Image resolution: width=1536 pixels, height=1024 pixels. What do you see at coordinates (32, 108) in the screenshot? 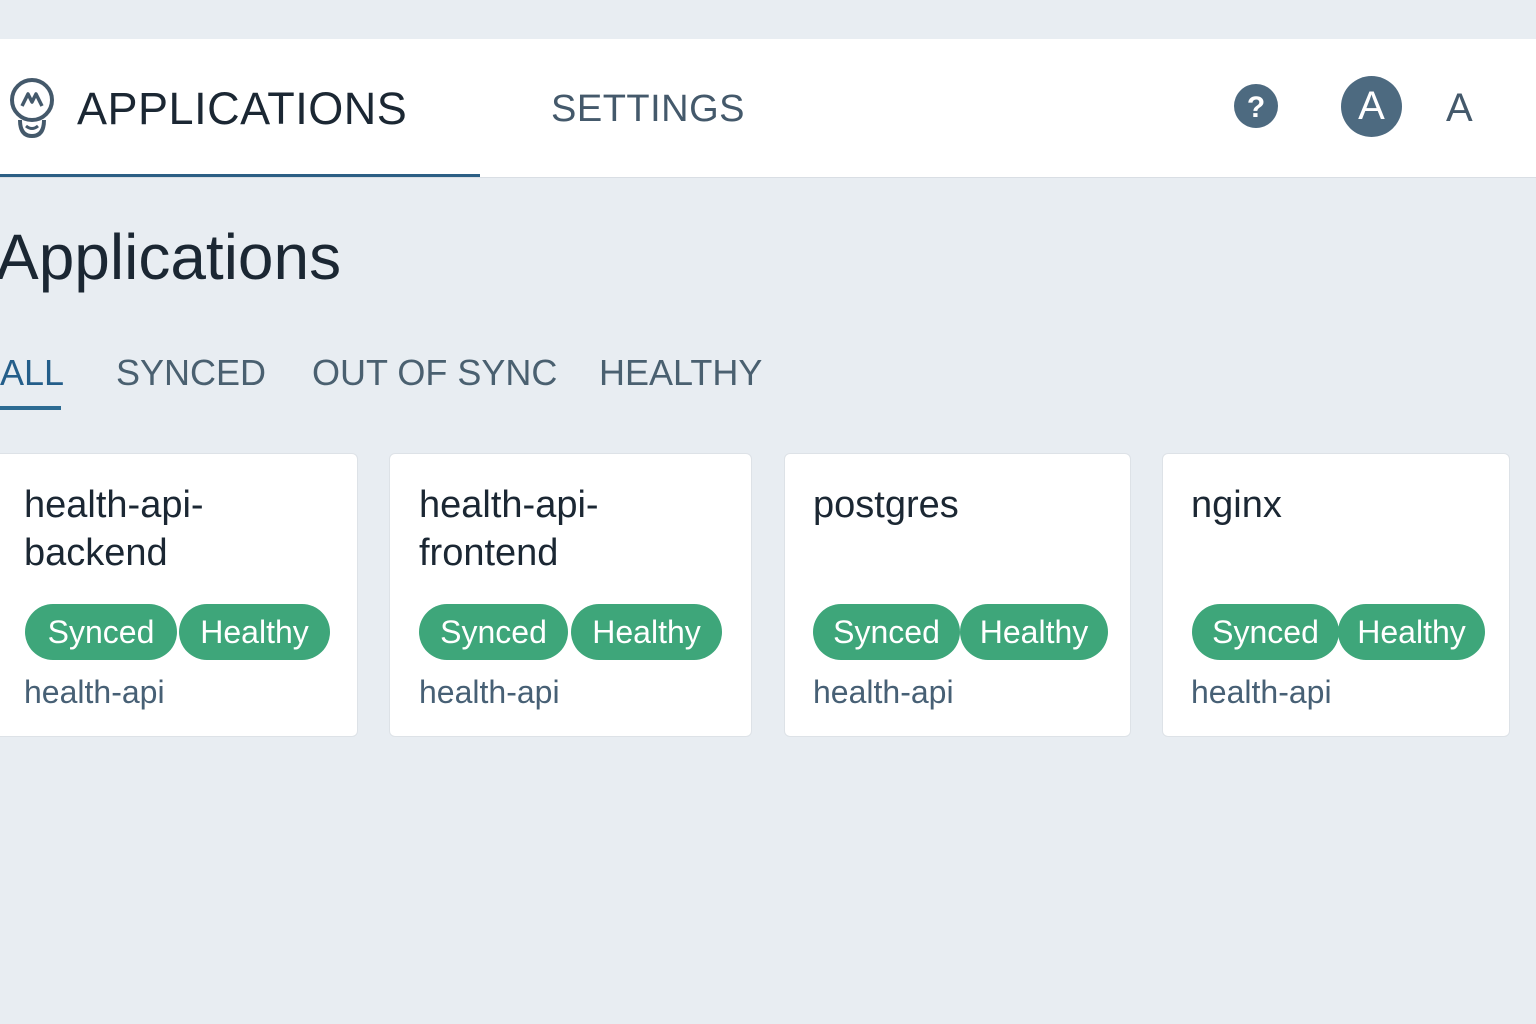
I see `app-logo-icon` at bounding box center [32, 108].